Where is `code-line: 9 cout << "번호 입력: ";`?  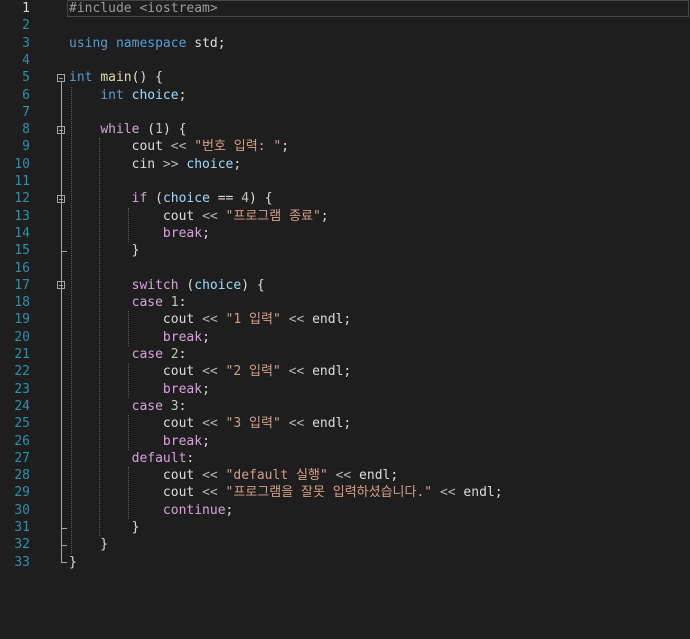 code-line: 9 cout << "번호 입력: "; is located at coordinates (345, 146).